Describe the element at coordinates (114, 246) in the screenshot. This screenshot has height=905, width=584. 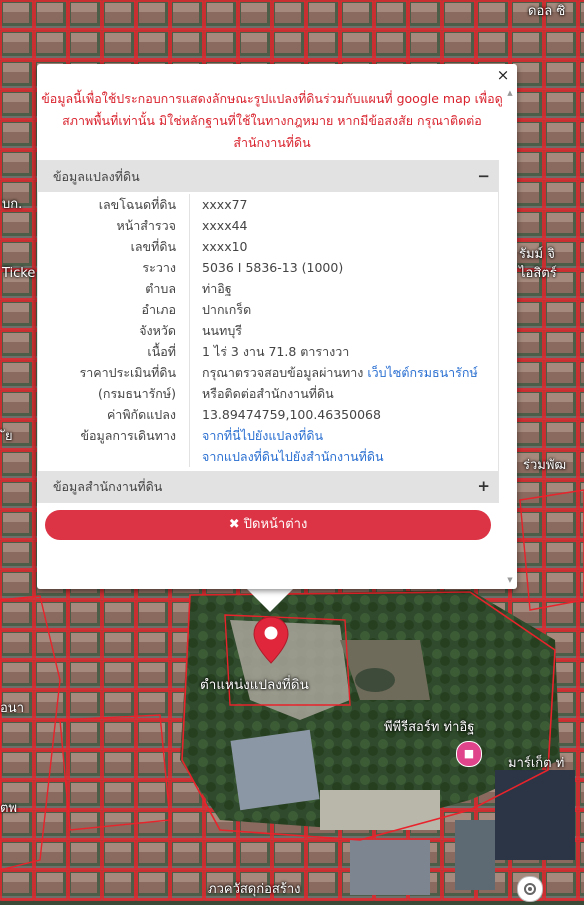
I see `land-no-label: เลขที่ดิน` at that location.